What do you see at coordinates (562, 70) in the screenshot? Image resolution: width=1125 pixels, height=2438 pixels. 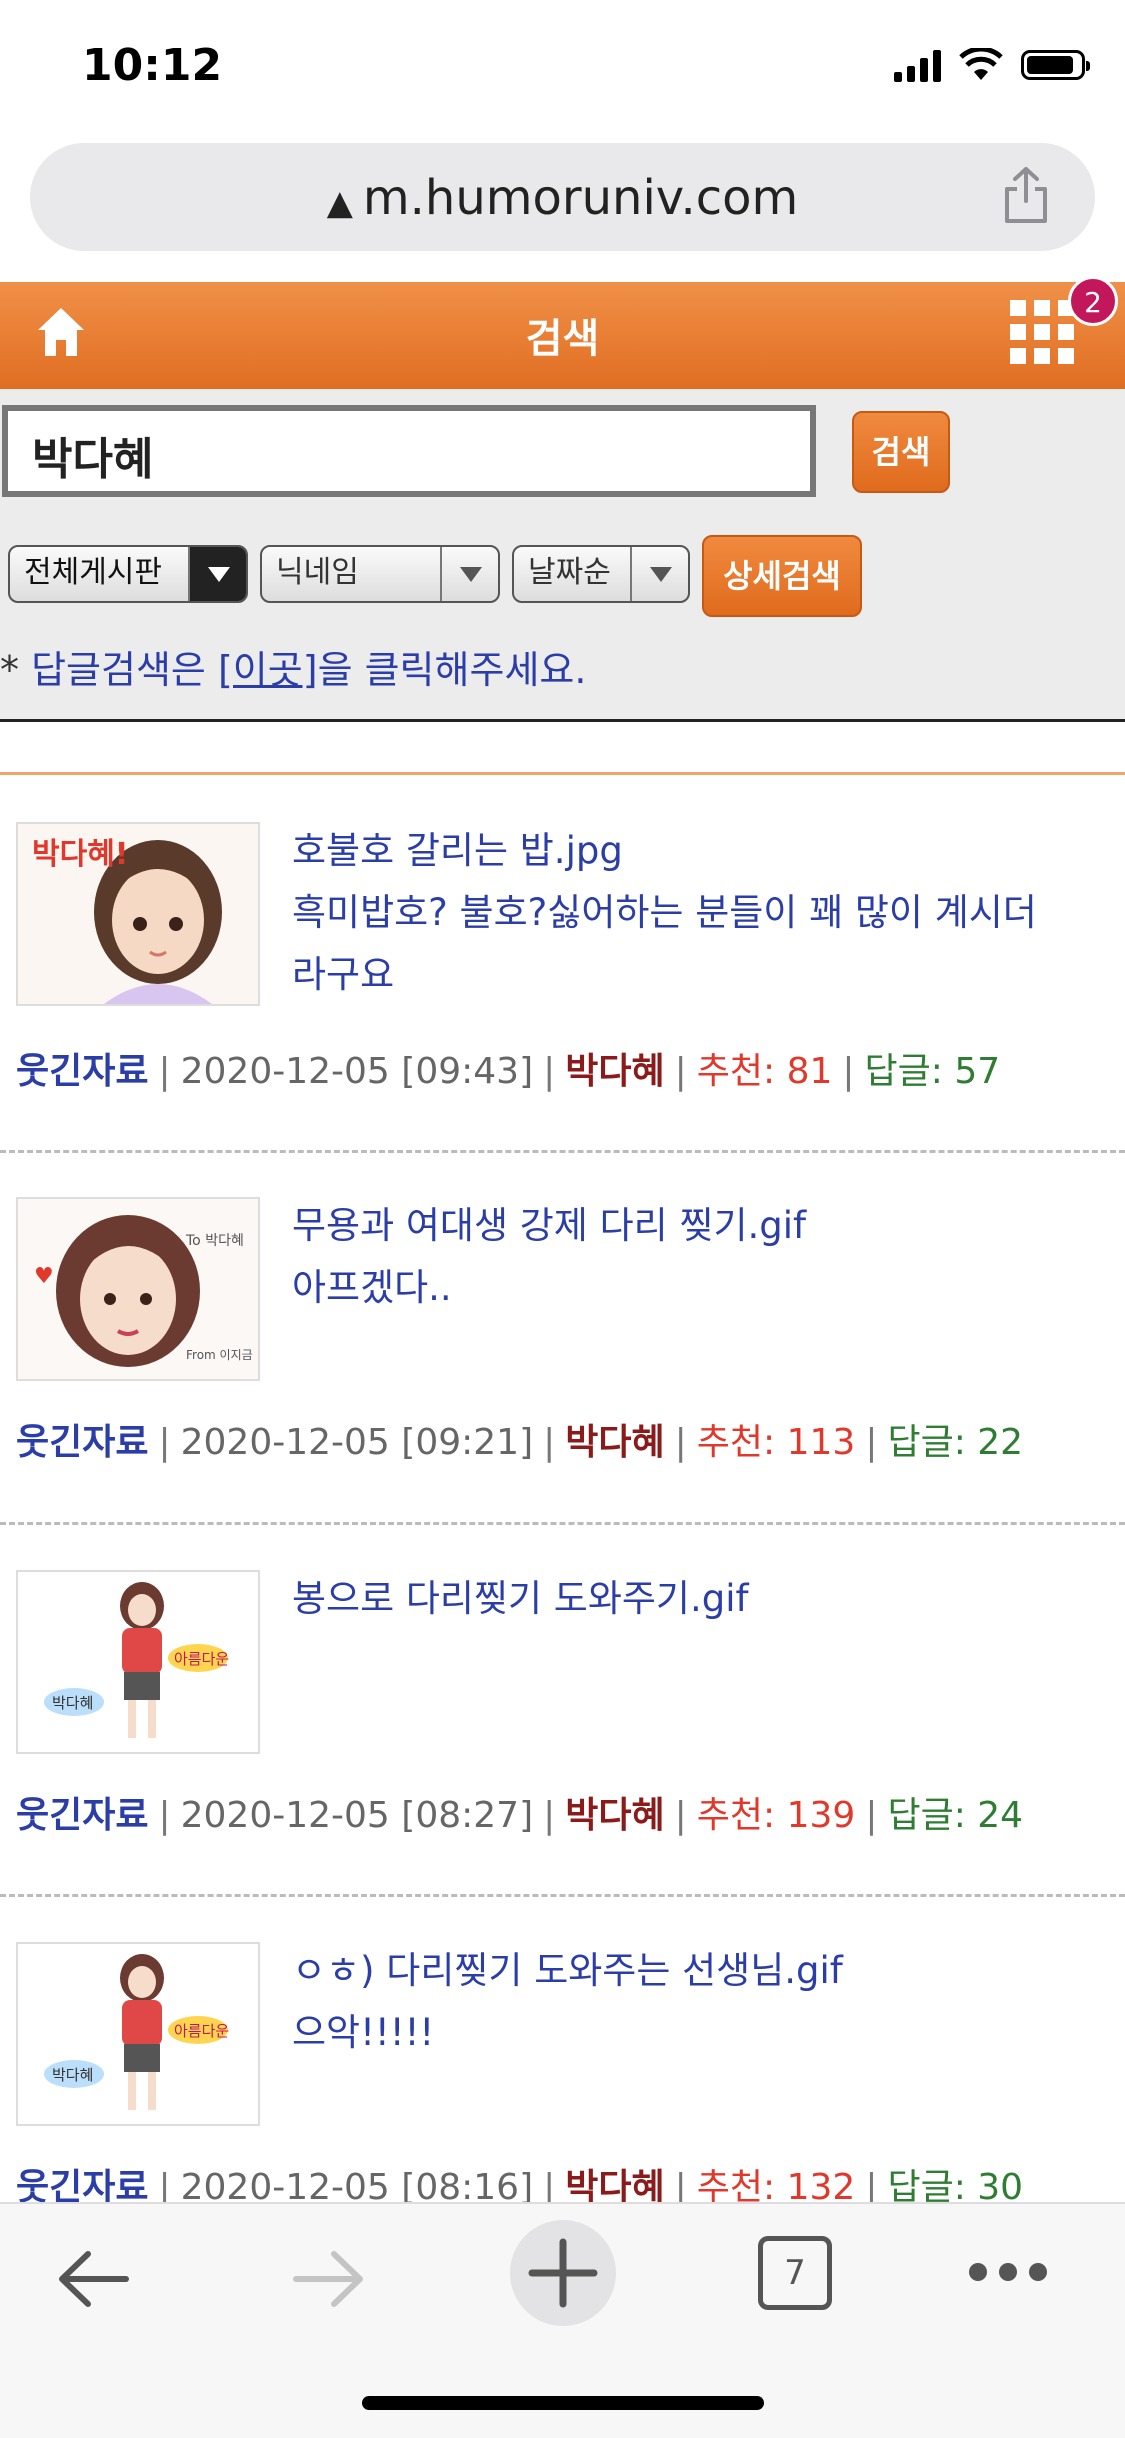 I see `status-bar: 10:12` at bounding box center [562, 70].